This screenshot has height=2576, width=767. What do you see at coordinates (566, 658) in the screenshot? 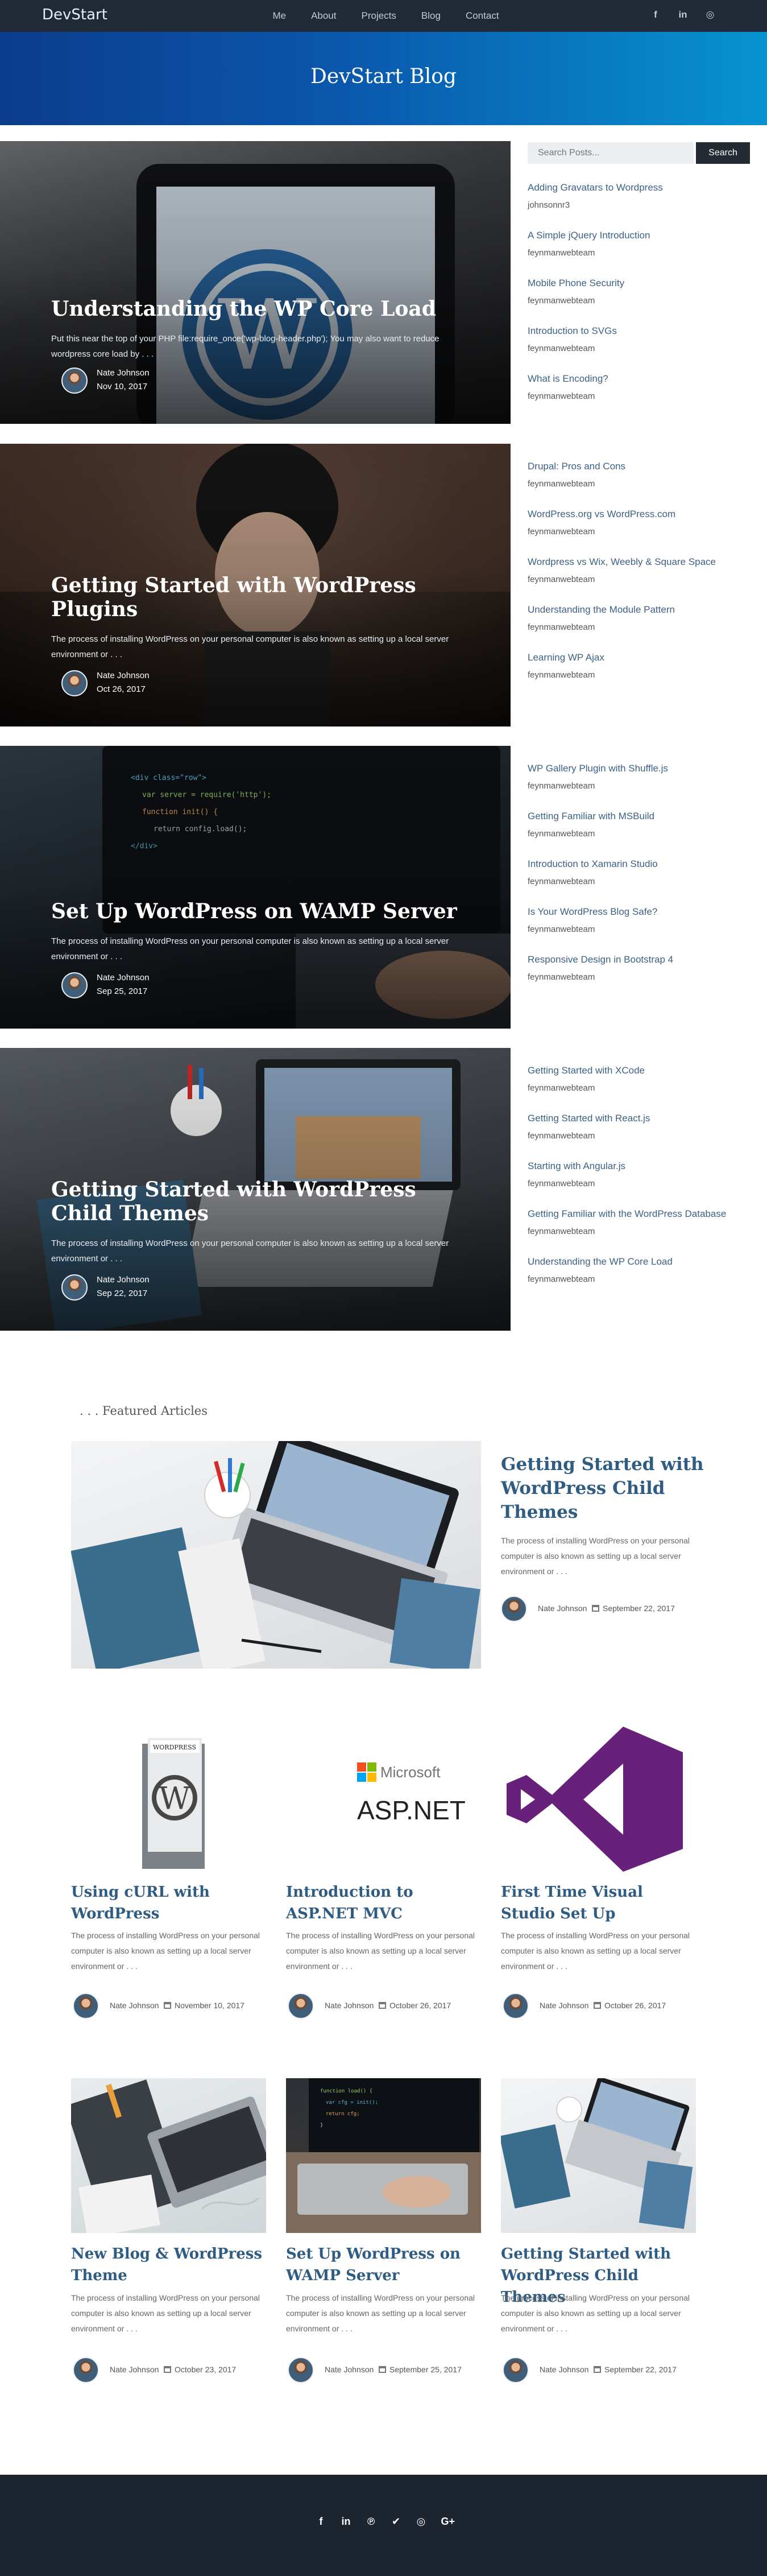
I see `sidebar-post-title: Learning WP Ajax` at bounding box center [566, 658].